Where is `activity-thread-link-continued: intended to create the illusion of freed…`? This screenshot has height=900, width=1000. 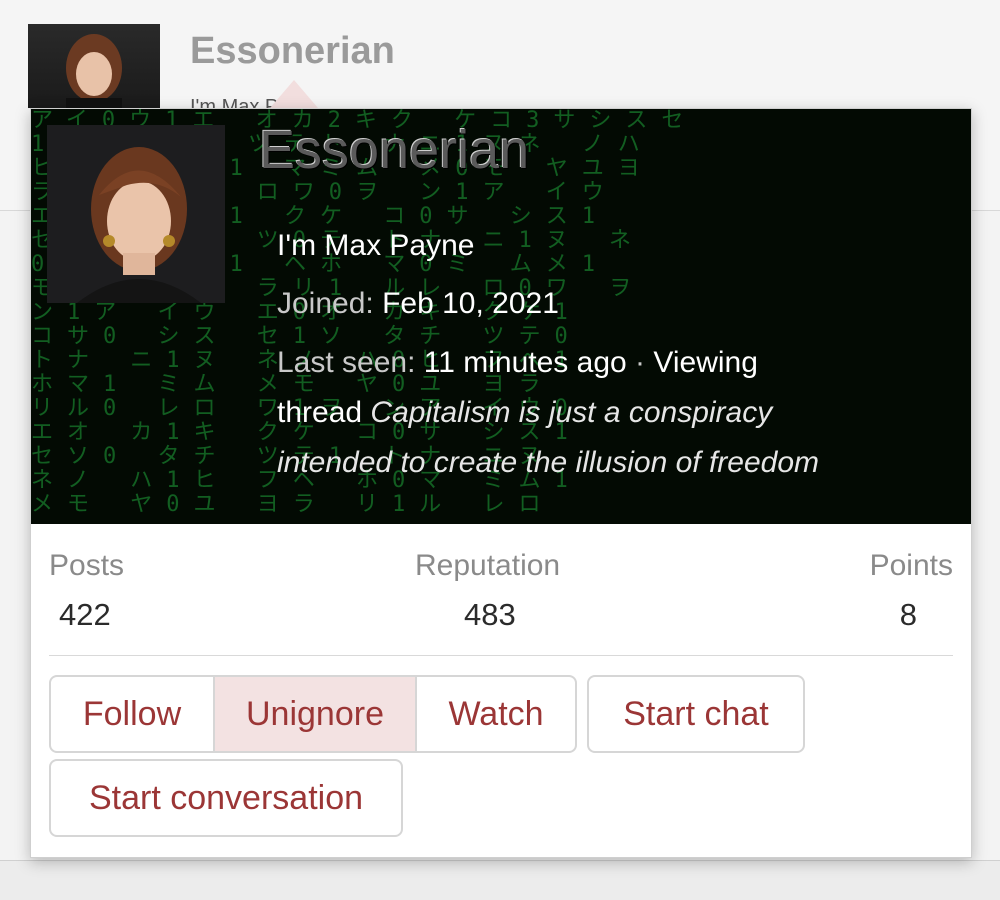 activity-thread-link-continued: intended to create the illusion of freed… is located at coordinates (548, 463).